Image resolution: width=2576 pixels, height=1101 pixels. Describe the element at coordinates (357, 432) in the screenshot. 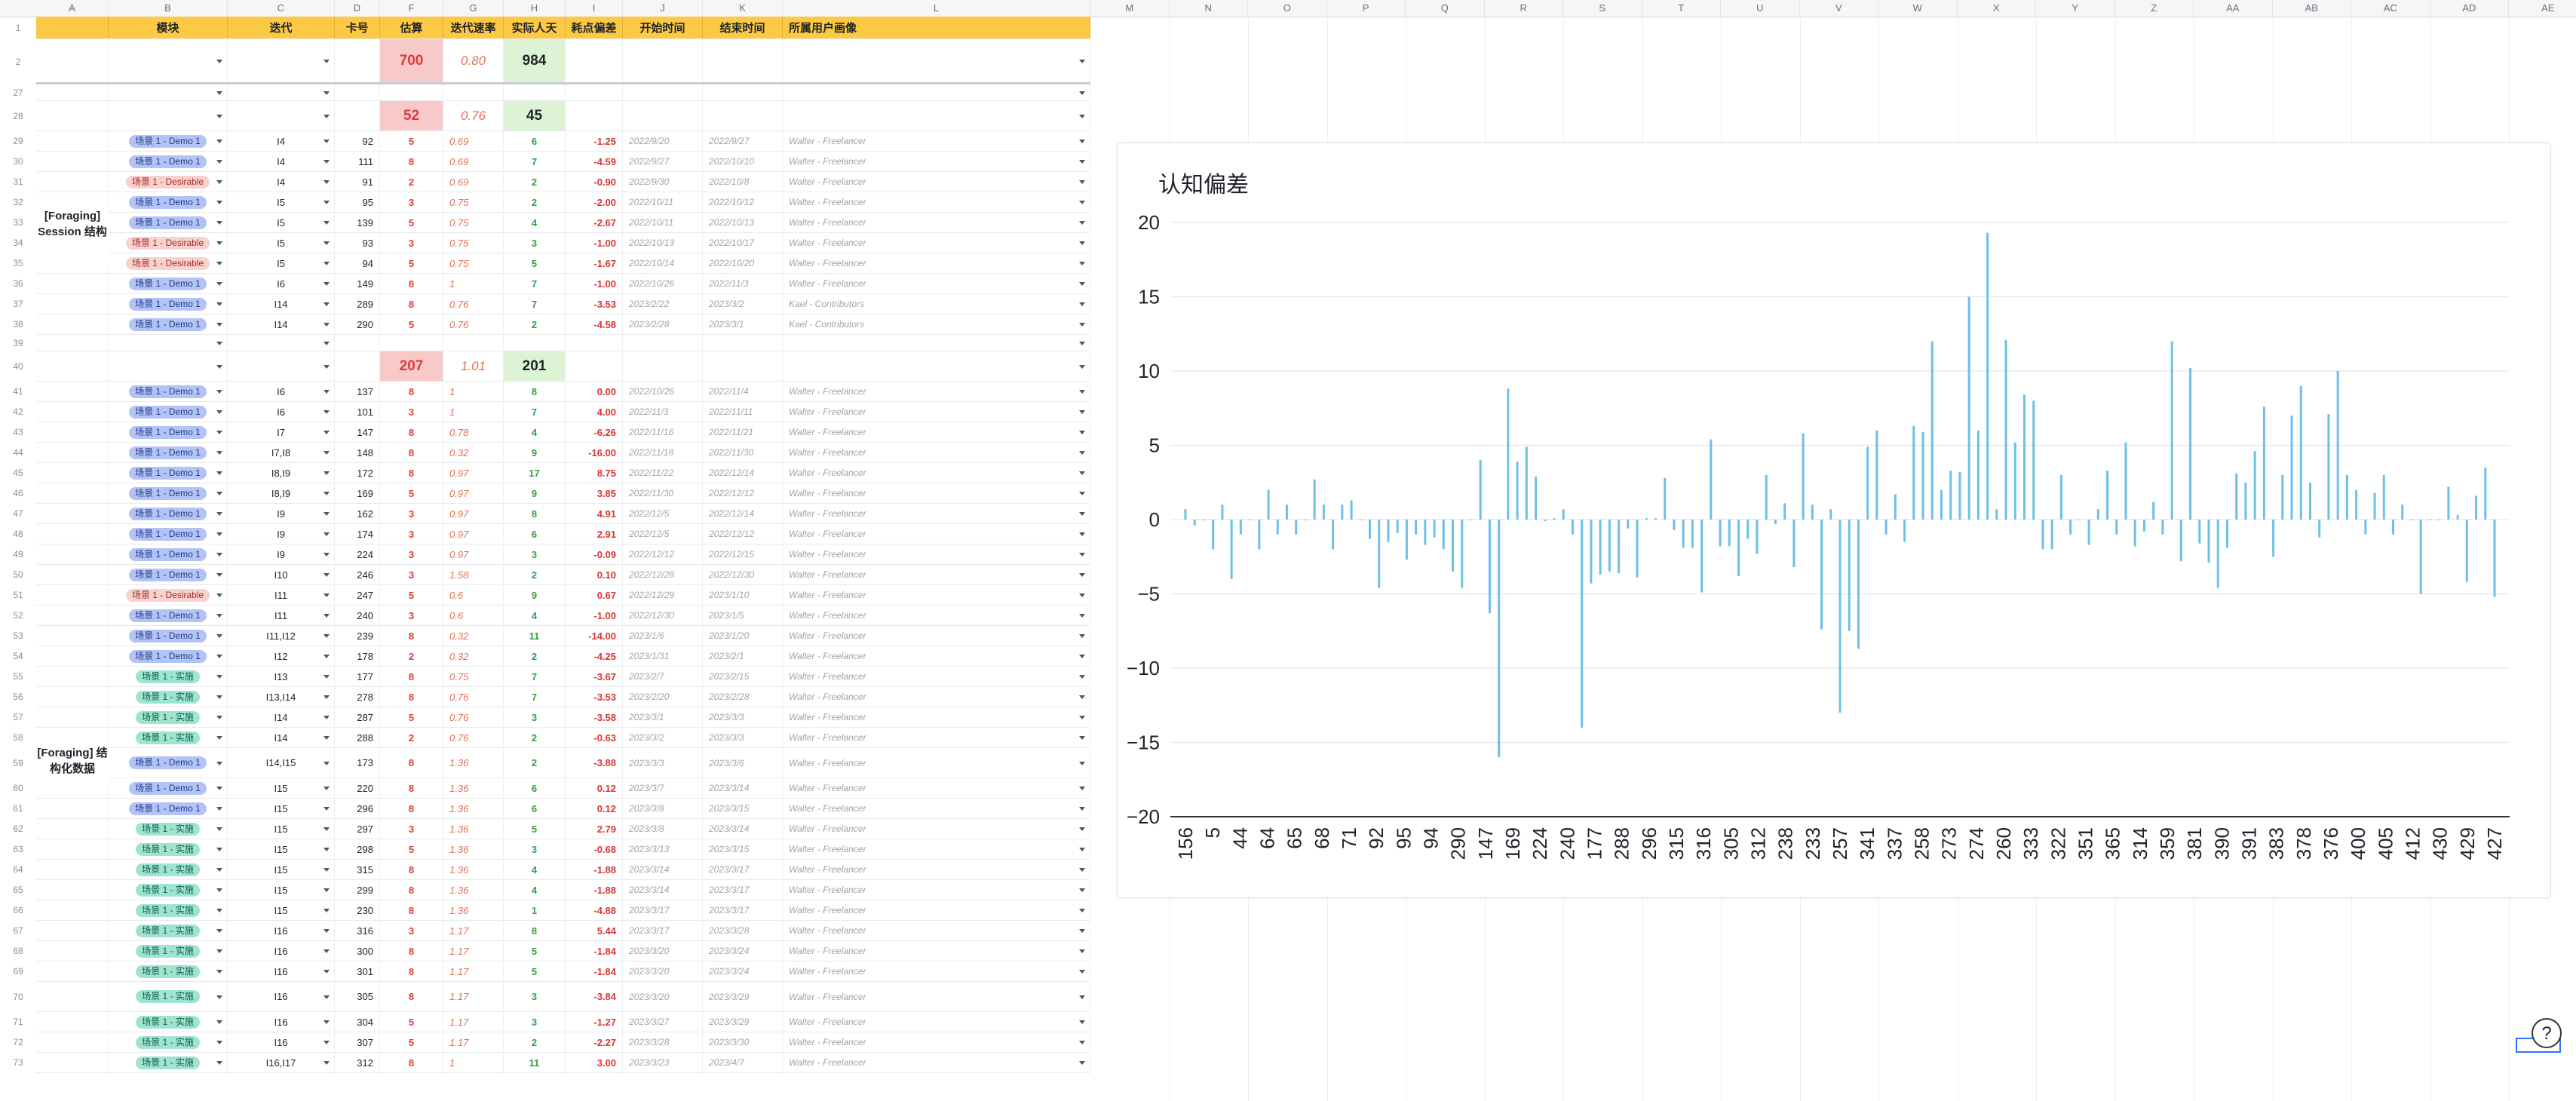

I see `cell-card: 147` at that location.